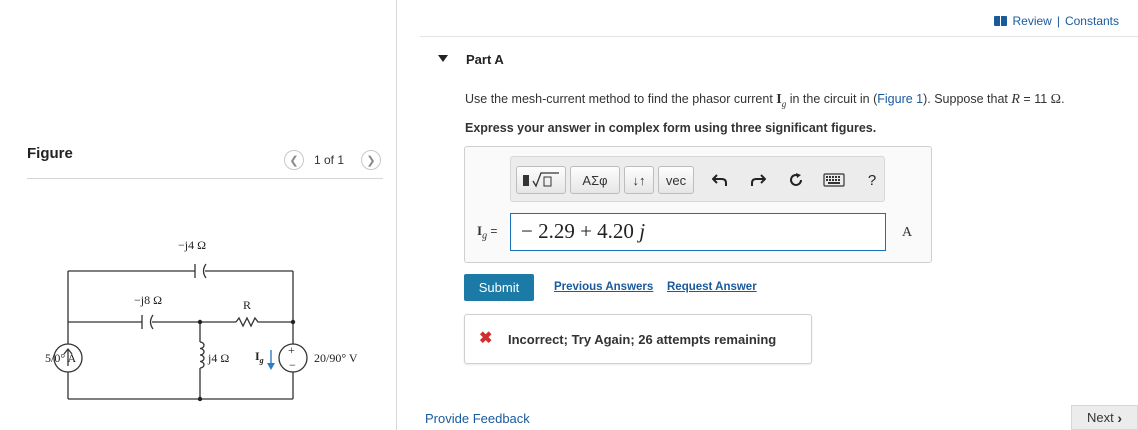  I want to click on part-title: Part A, so click(485, 59).